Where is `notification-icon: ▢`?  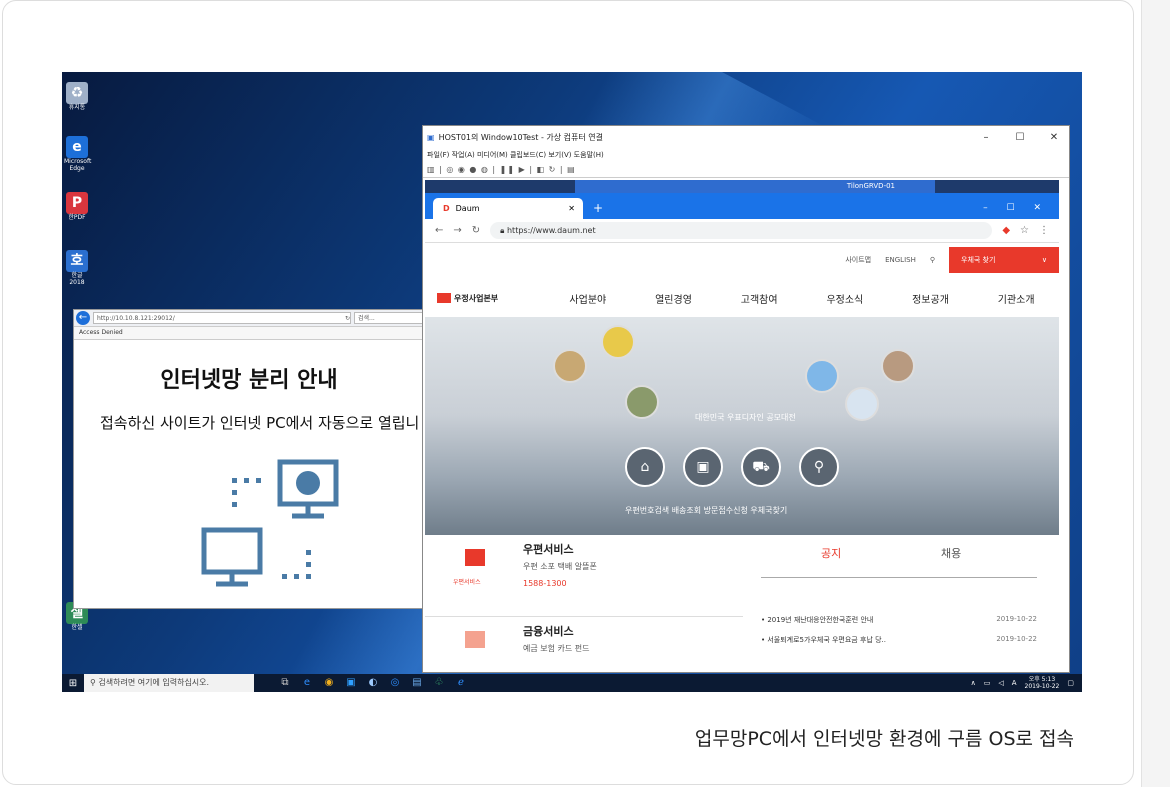
notification-icon: ▢ is located at coordinates (1070, 683).